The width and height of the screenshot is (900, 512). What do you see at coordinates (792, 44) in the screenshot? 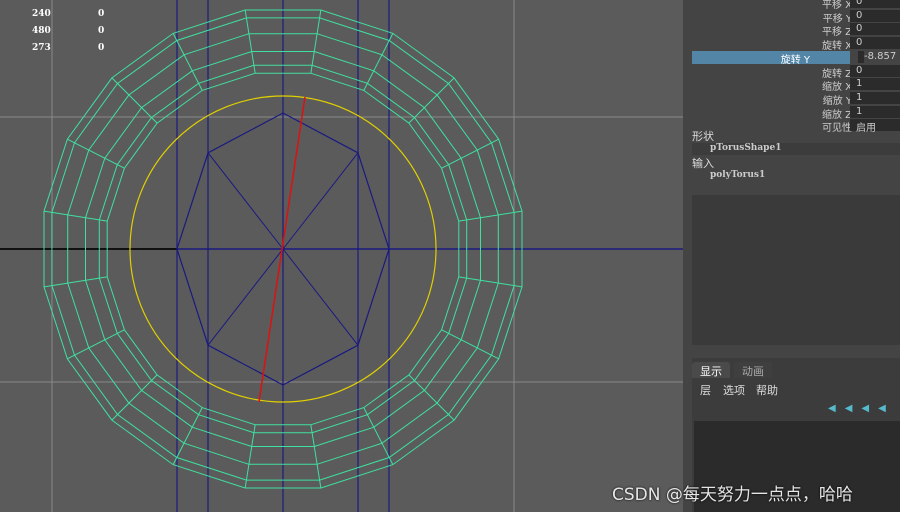
I see `attribute-row: 旋转 X0` at bounding box center [792, 44].